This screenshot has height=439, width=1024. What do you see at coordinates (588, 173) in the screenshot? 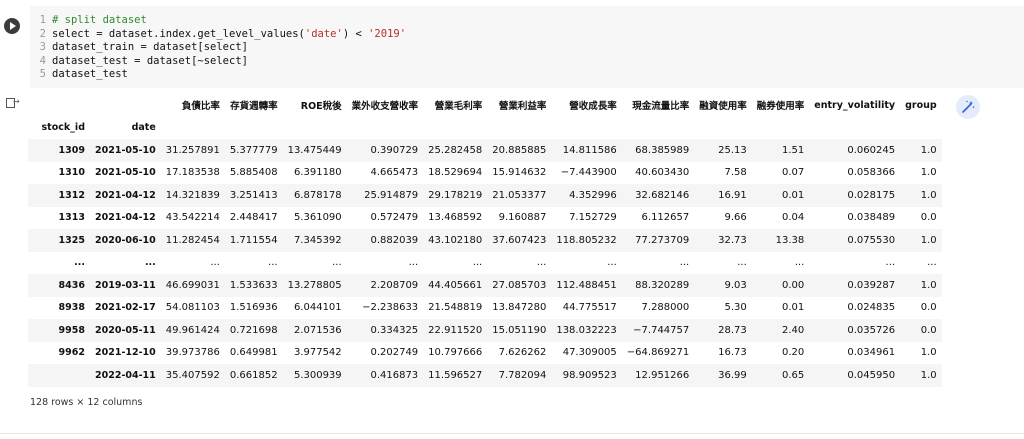
I see `table-cell: −7.443900` at bounding box center [588, 173].